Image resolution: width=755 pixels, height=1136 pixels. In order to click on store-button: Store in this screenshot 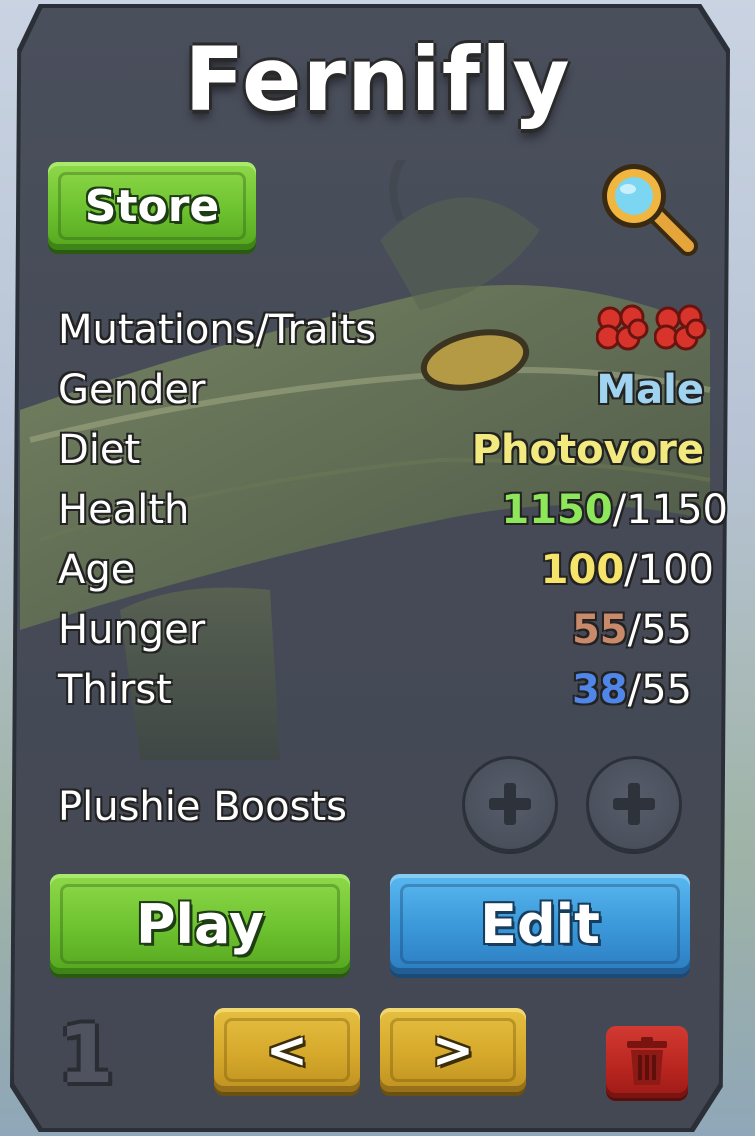, I will do `click(152, 206)`.